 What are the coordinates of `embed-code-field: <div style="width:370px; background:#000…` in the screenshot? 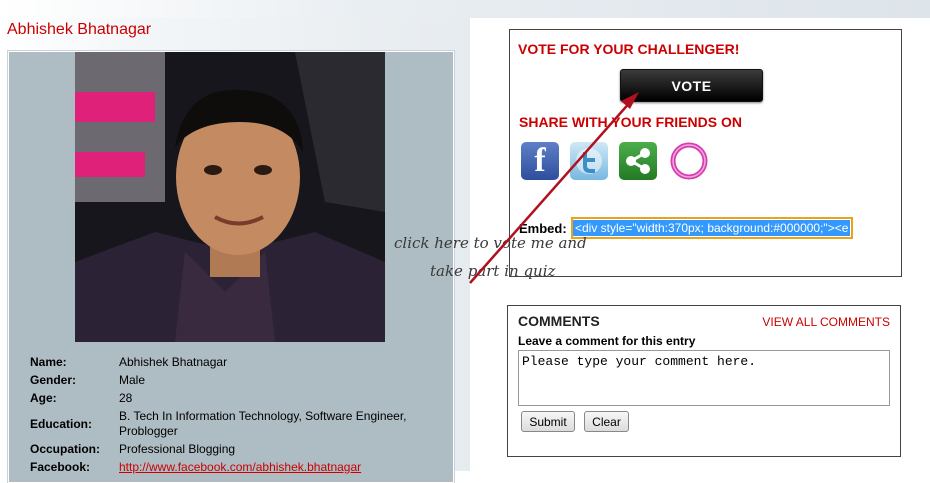 It's located at (712, 228).